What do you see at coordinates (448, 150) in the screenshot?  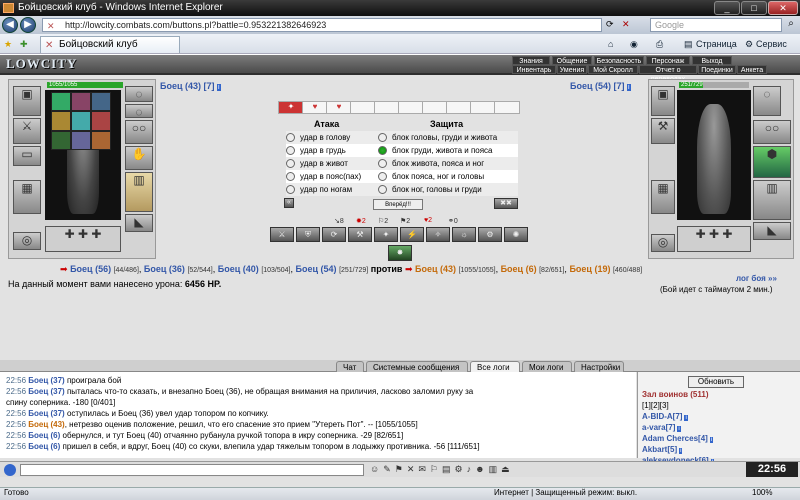 I see `defense-option: блок груди, живота и пояса` at bounding box center [448, 150].